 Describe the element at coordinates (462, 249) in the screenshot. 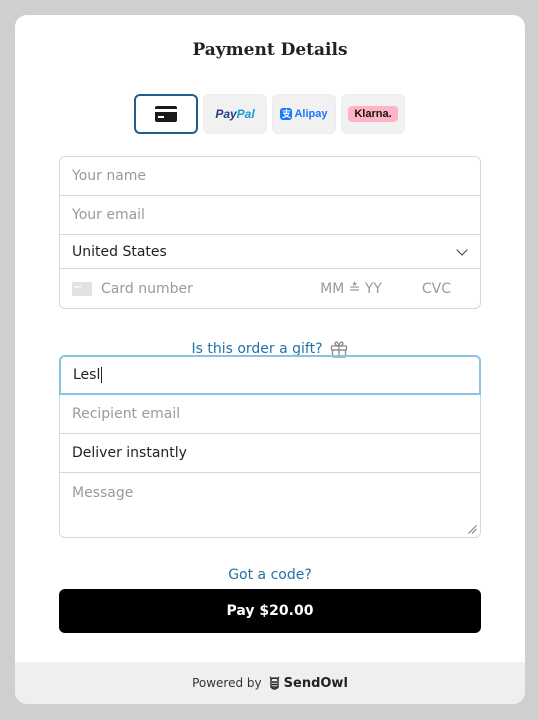

I see `chevron-down-icon` at that location.